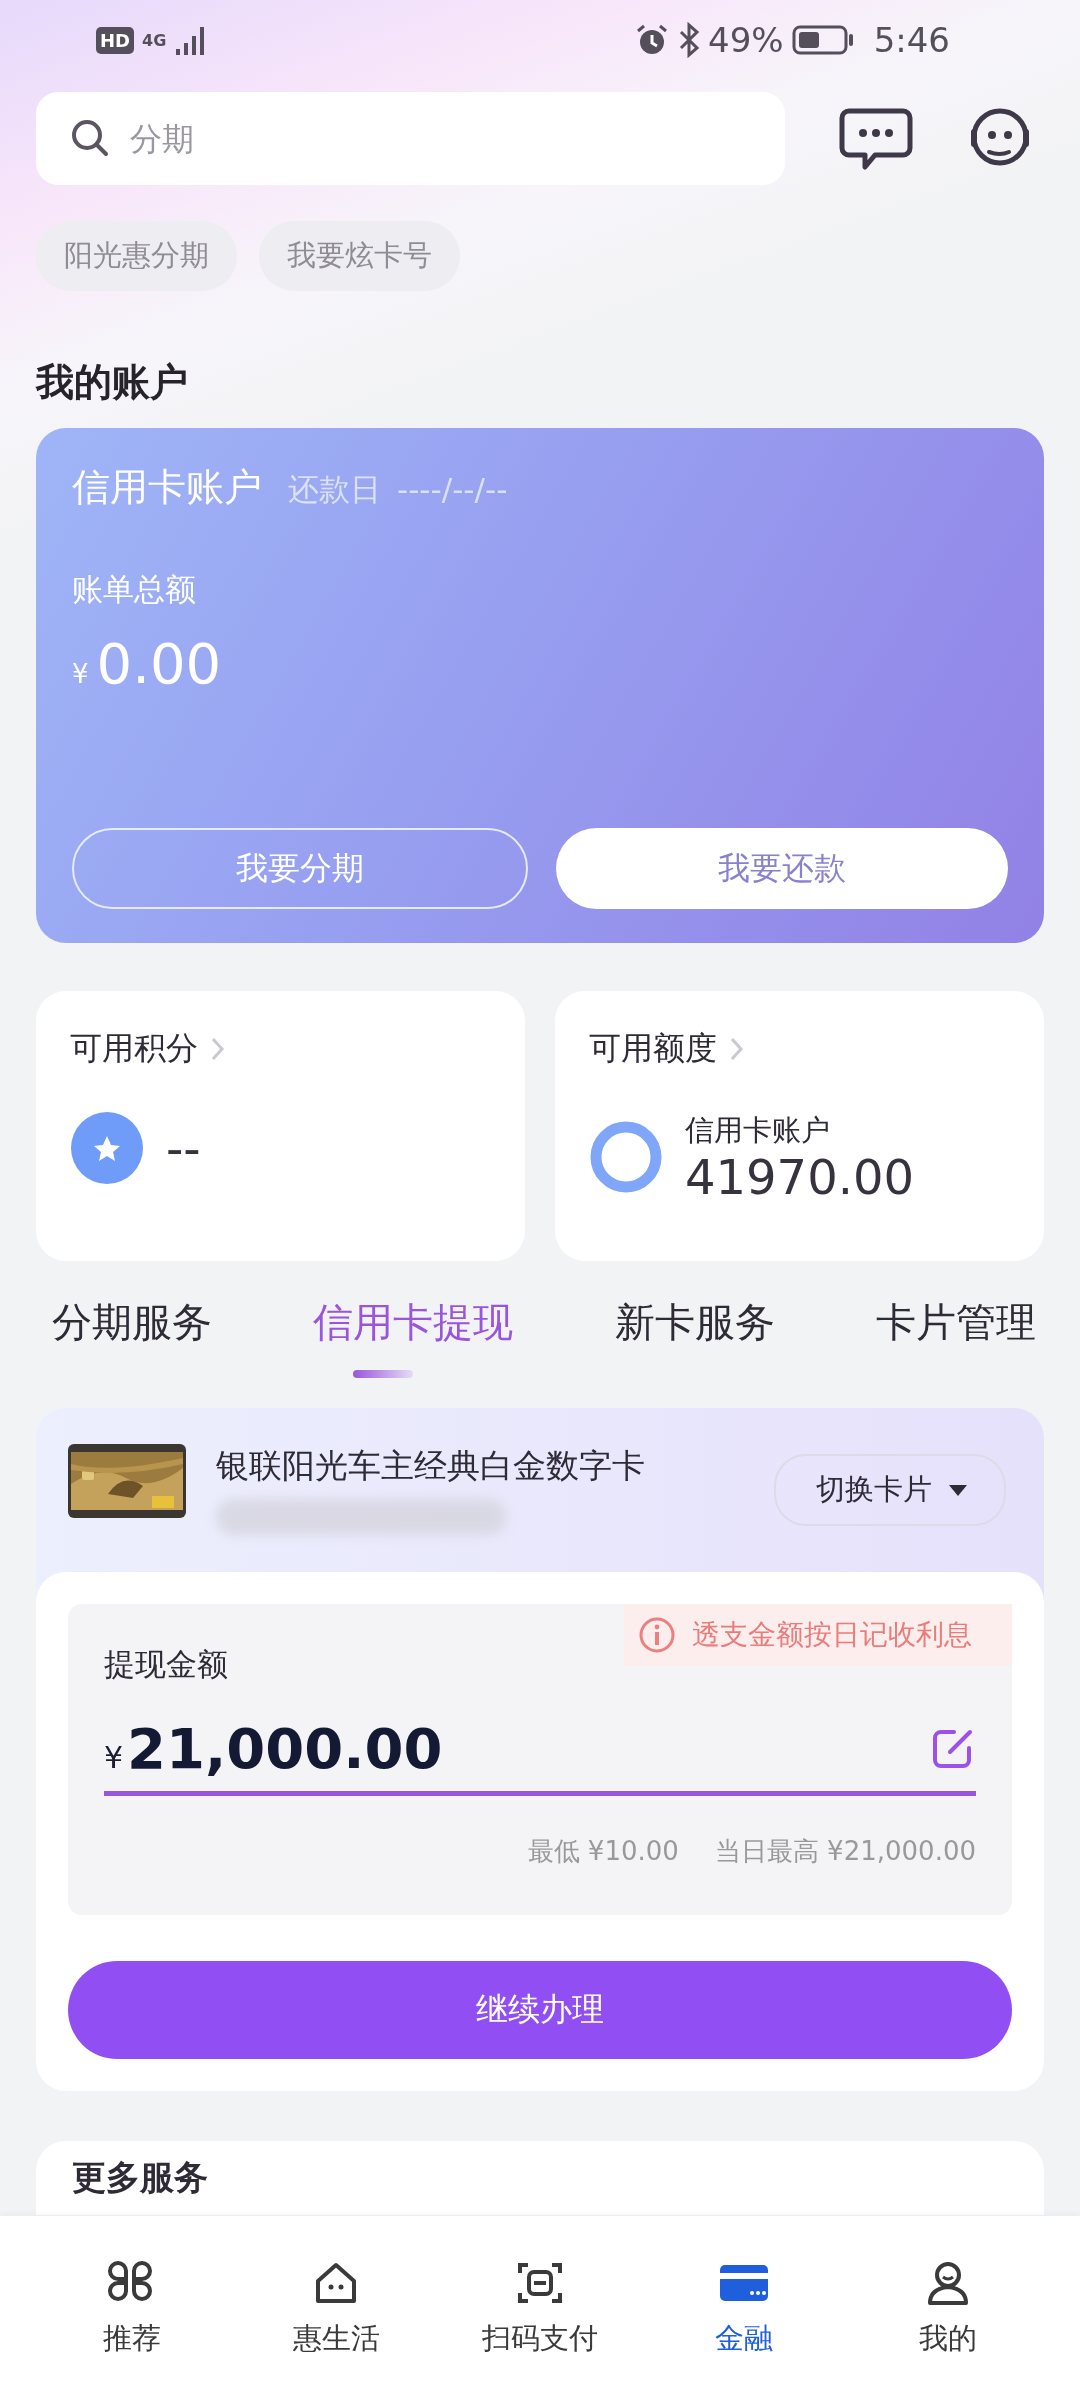 Image resolution: width=1080 pixels, height=2400 pixels. Describe the element at coordinates (540, 1746) in the screenshot. I see `amount-field: ¥21,000.00` at that location.